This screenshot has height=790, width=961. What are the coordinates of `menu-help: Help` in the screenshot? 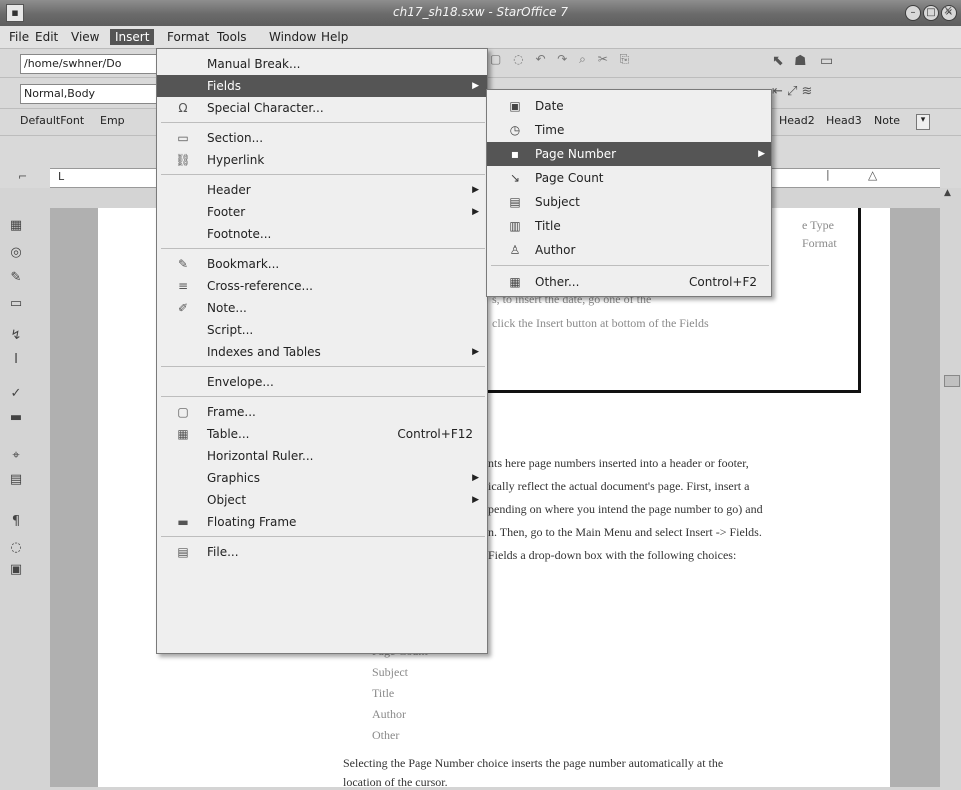 It's located at (334, 37).